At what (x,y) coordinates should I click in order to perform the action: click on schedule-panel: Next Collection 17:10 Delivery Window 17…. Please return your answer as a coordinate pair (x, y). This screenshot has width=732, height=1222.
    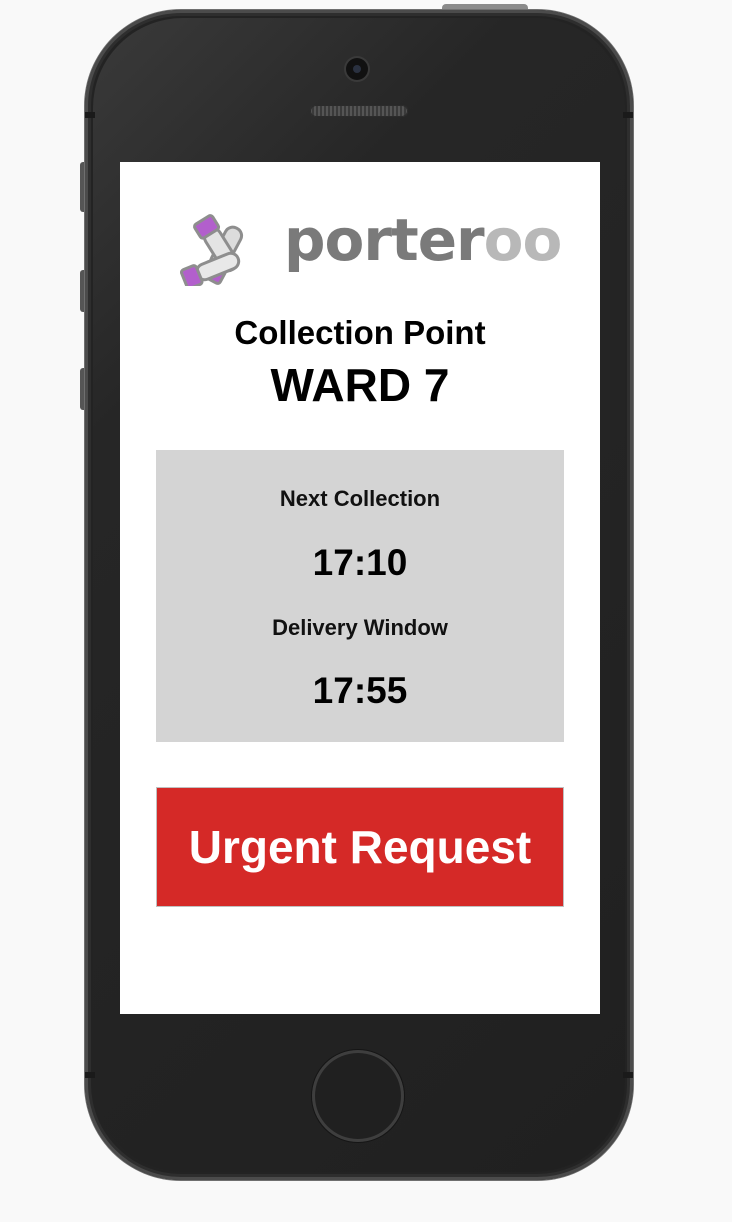
    Looking at the image, I should click on (360, 596).